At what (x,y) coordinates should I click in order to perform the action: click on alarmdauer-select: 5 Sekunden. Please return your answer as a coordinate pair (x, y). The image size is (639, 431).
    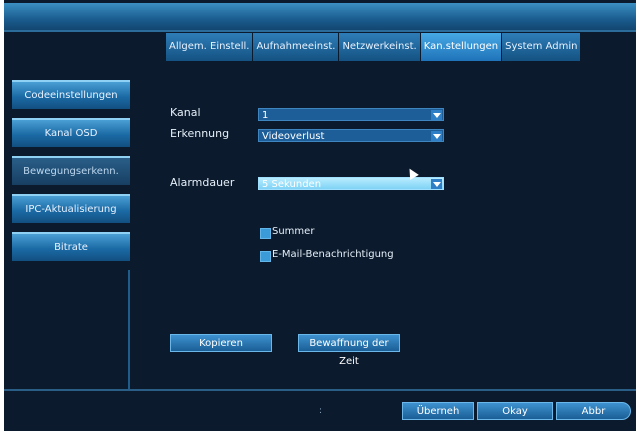
    Looking at the image, I should click on (351, 183).